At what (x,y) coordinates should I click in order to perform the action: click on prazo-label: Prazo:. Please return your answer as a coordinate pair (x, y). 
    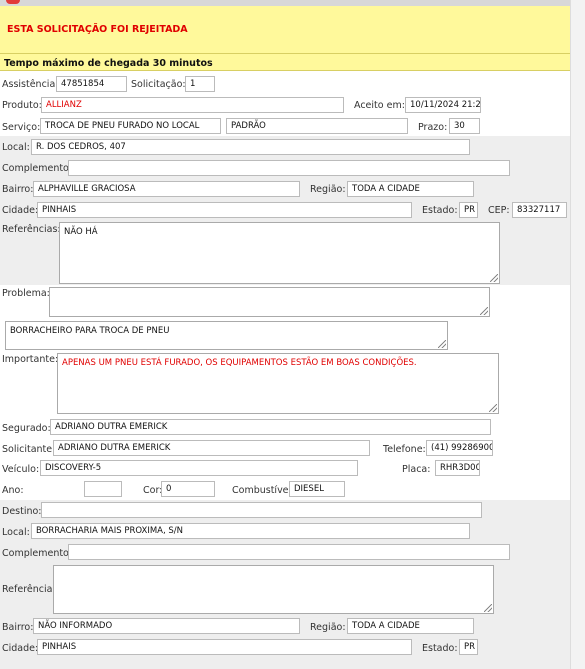
    Looking at the image, I should click on (433, 127).